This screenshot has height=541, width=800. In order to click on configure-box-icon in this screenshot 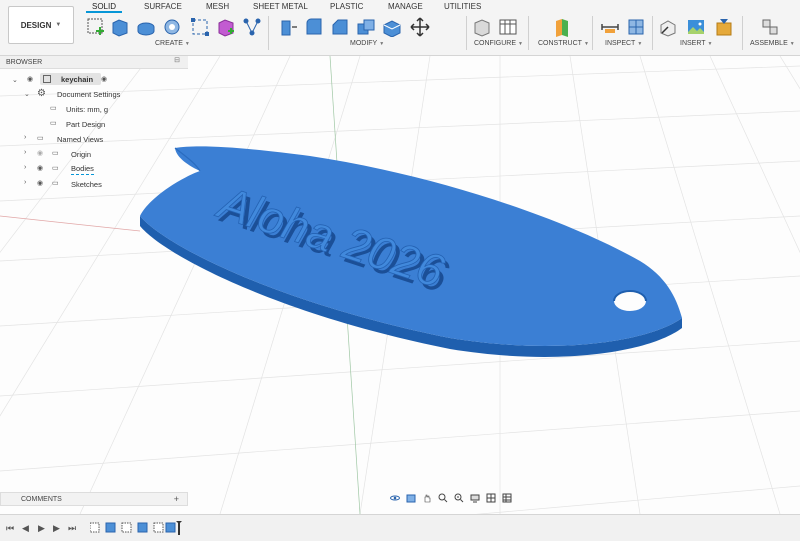, I will do `click(482, 27)`.